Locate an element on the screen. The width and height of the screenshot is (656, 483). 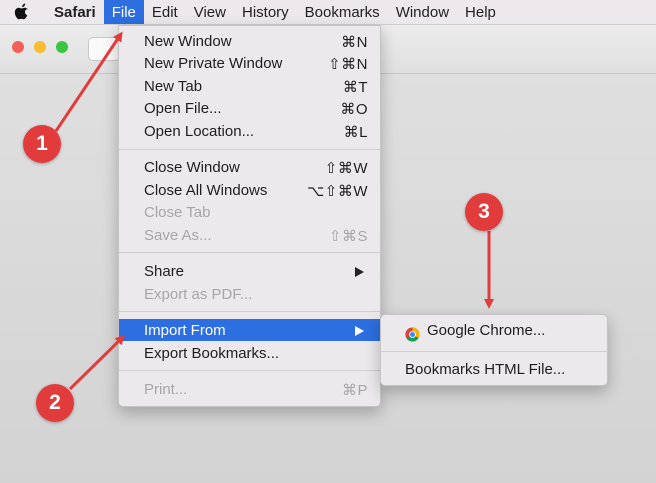
menu-bookmarks: Bookmarks is located at coordinates (342, 12).